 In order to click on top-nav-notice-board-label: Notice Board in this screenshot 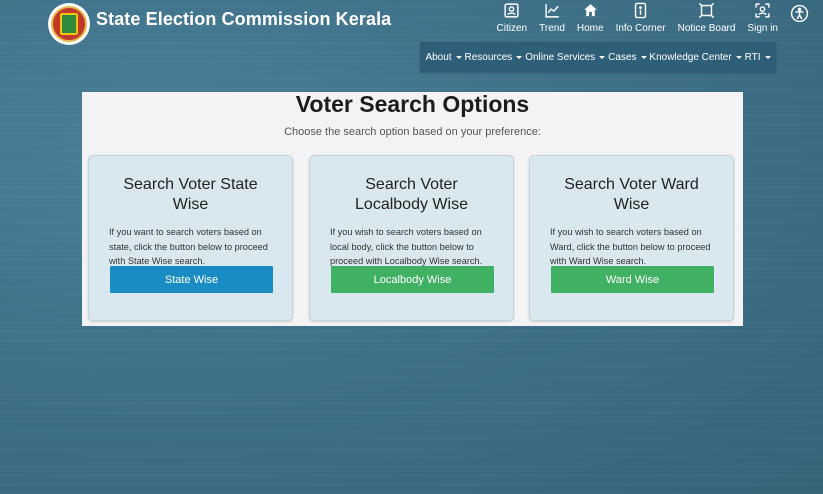, I will do `click(706, 28)`.